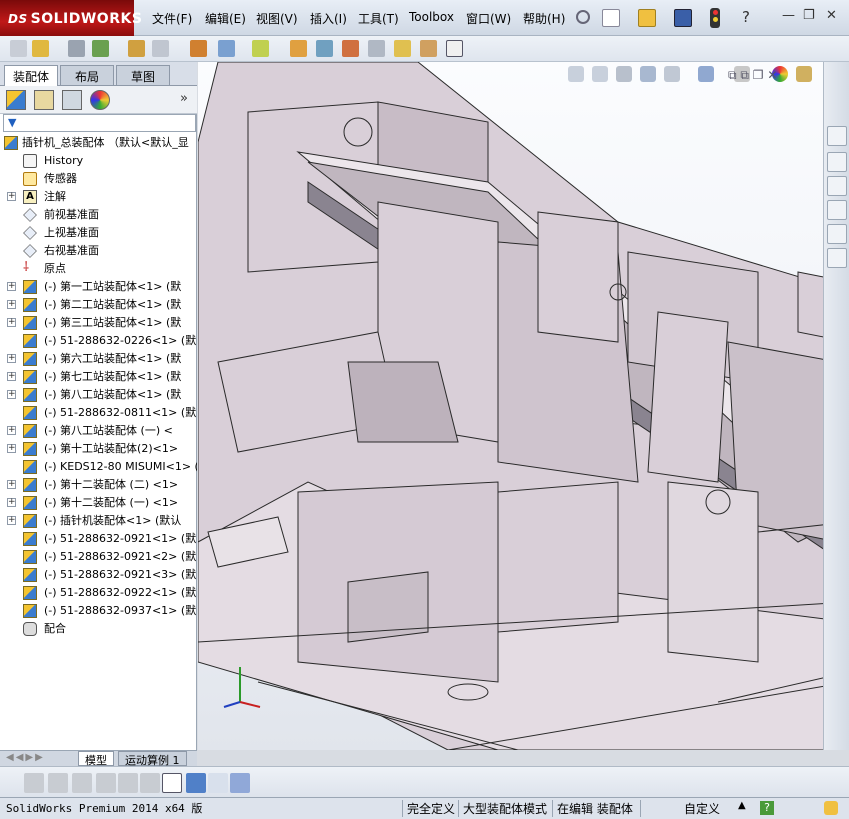  I want to click on tree-item: (-) 51-288632-0921<2> (默, so click(98, 557).